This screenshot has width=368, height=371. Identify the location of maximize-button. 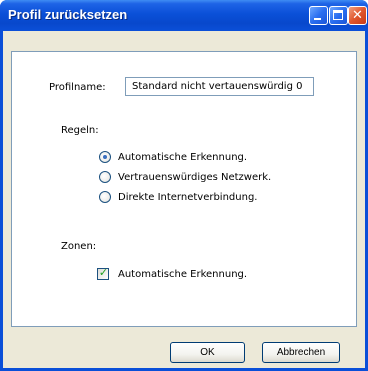
(338, 15).